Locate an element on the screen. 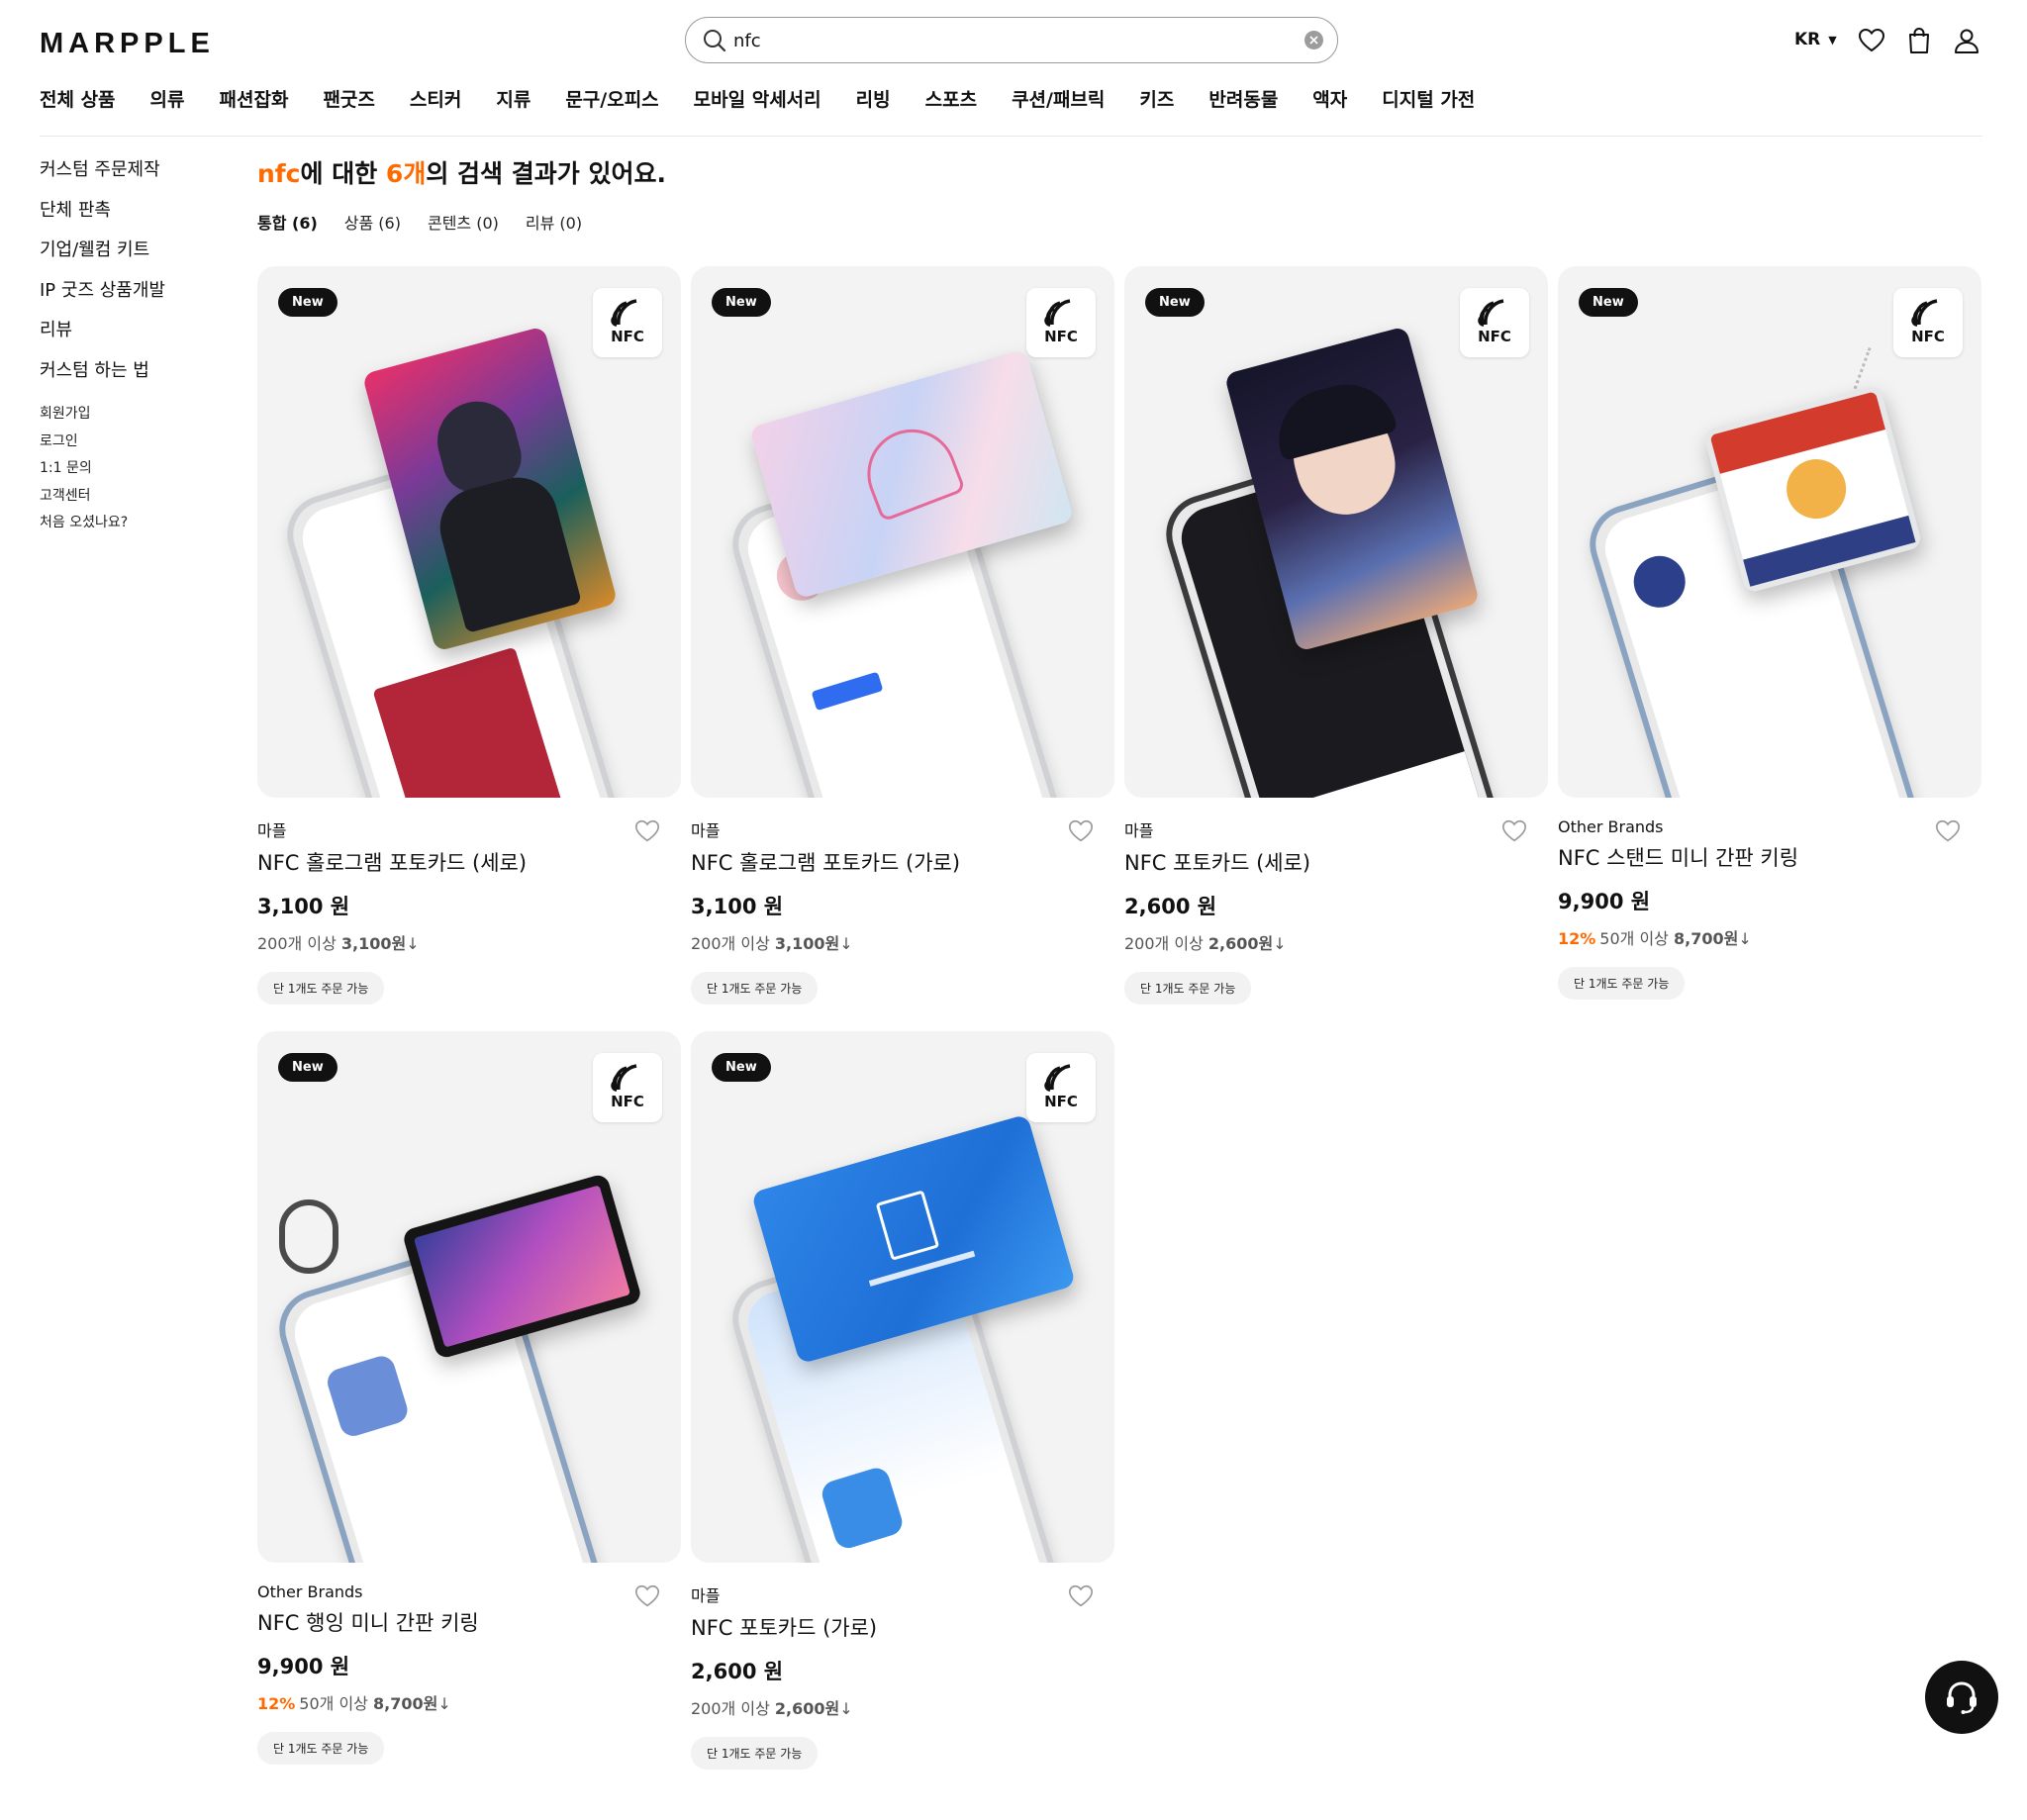 The width and height of the screenshot is (2027, 1820). logo: MARPPLE is located at coordinates (127, 44).